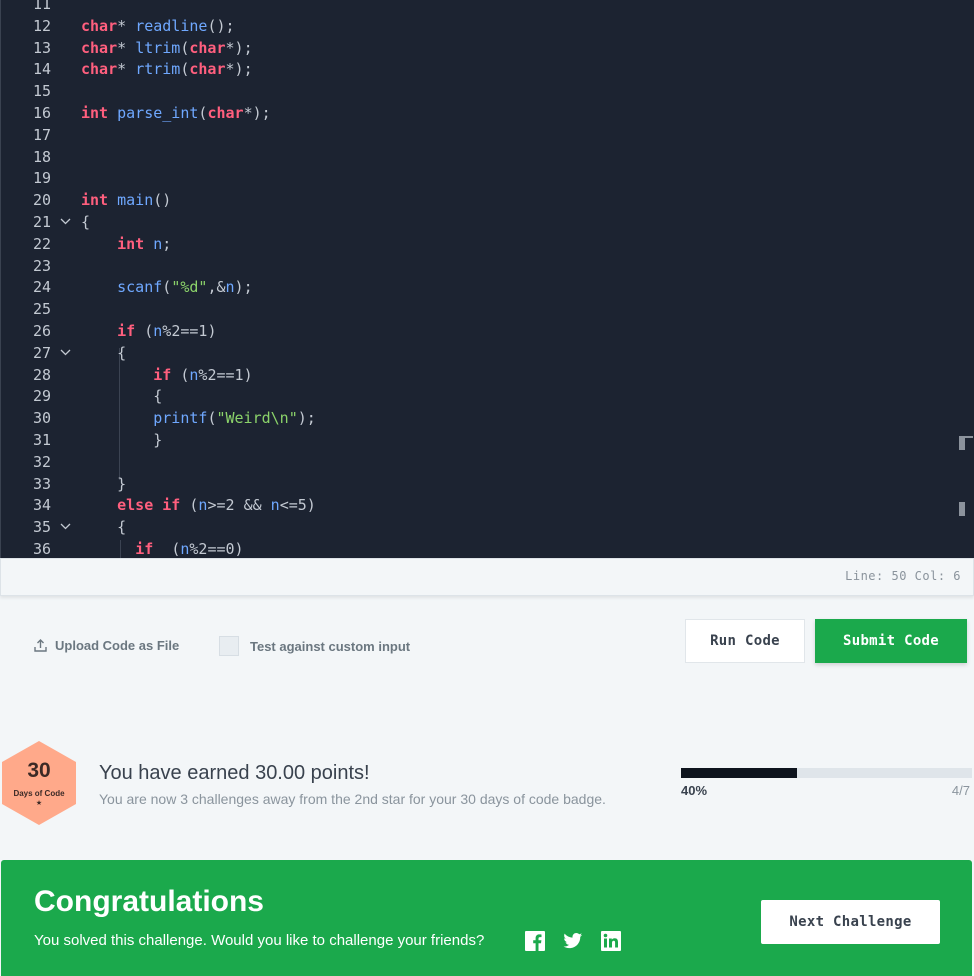 The height and width of the screenshot is (976, 974). What do you see at coordinates (487, 222) in the screenshot?
I see `code-line: 21 {` at bounding box center [487, 222].